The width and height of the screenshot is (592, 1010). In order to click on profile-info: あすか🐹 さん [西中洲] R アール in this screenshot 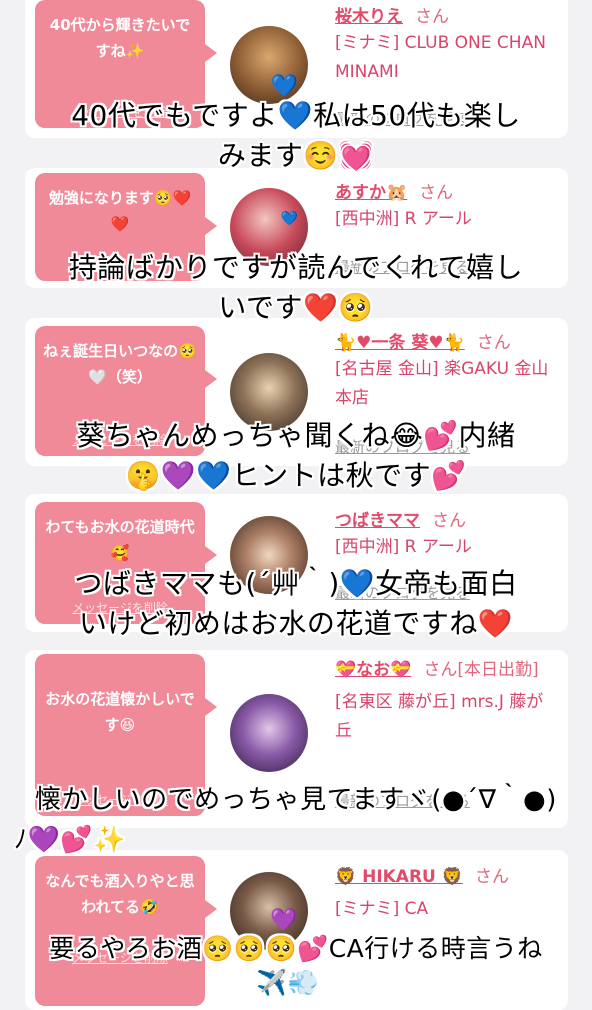, I will do `click(447, 206)`.